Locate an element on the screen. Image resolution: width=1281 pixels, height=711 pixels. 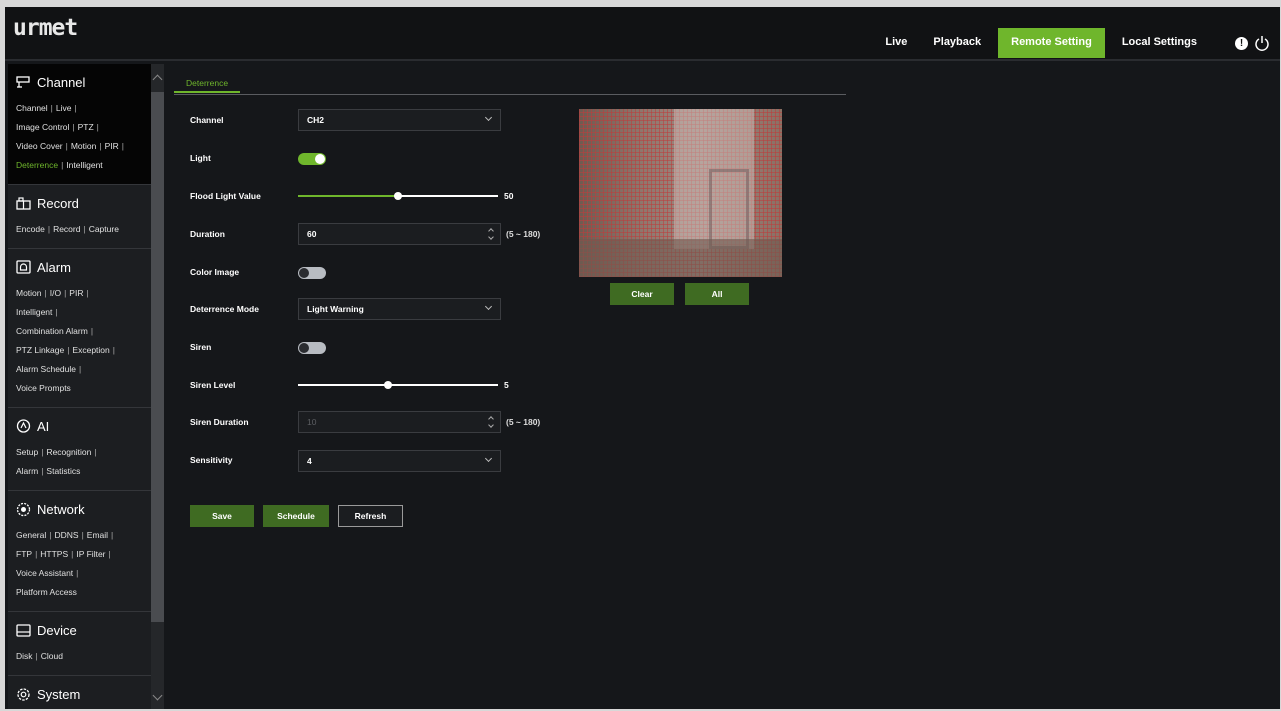
sidebar-item-setup: Setup is located at coordinates (27, 452).